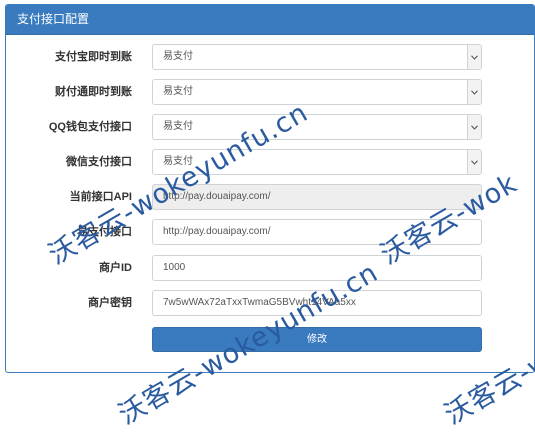 Image resolution: width=535 pixels, height=432 pixels. I want to click on form-row-wechatpay: 微信支付接口 易支付, so click(270, 162).